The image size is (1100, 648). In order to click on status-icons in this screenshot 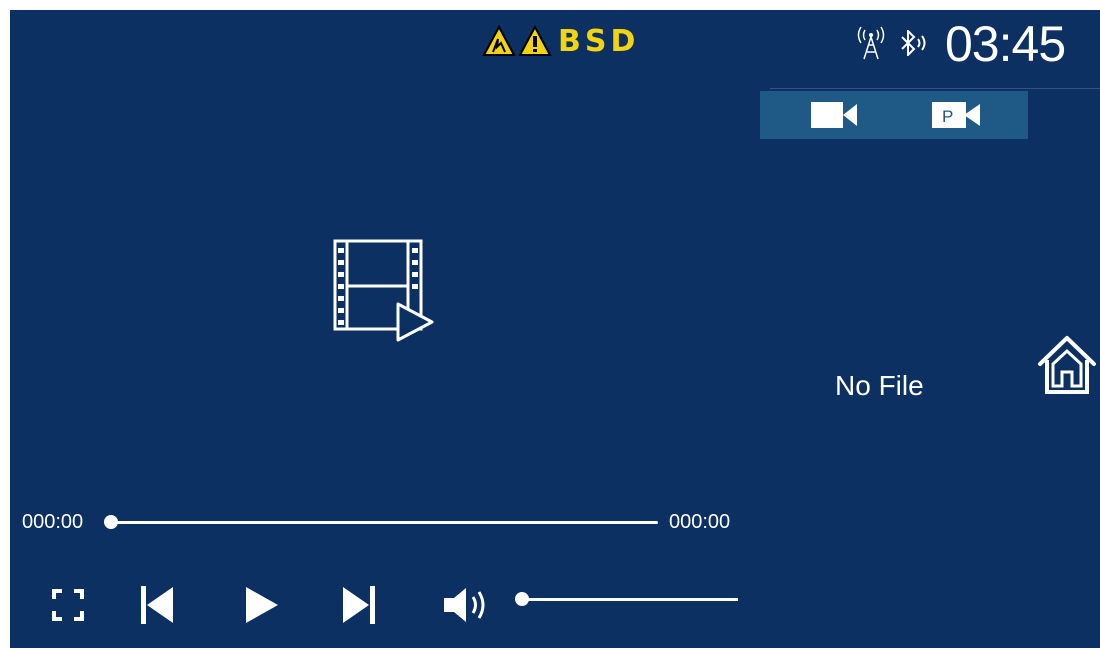, I will do `click(893, 43)`.